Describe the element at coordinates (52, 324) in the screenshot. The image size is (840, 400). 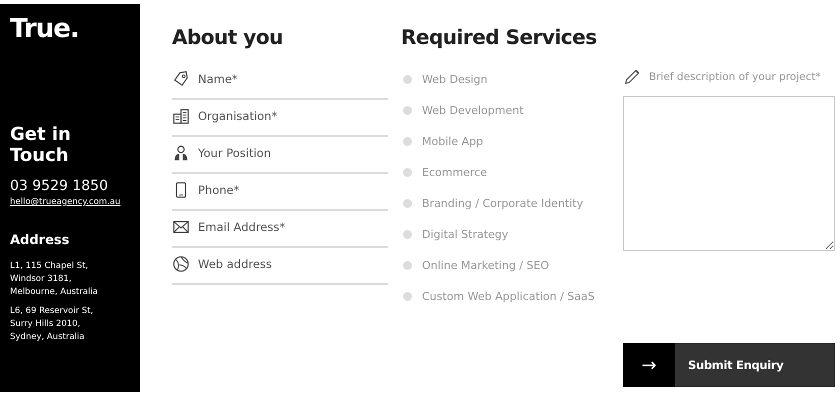
I see `address-text: L6, 69 Reservoir St, Surry Hills 2010, Sydney, Australia` at that location.